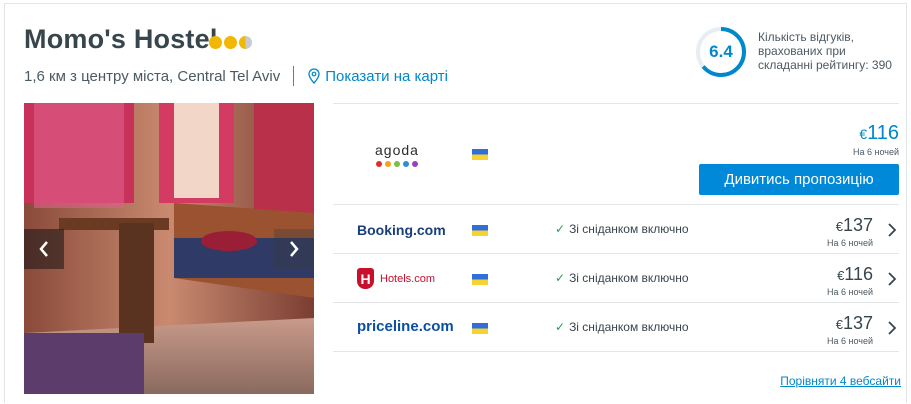 The image size is (911, 404). I want to click on offer-price: €116, so click(855, 274).